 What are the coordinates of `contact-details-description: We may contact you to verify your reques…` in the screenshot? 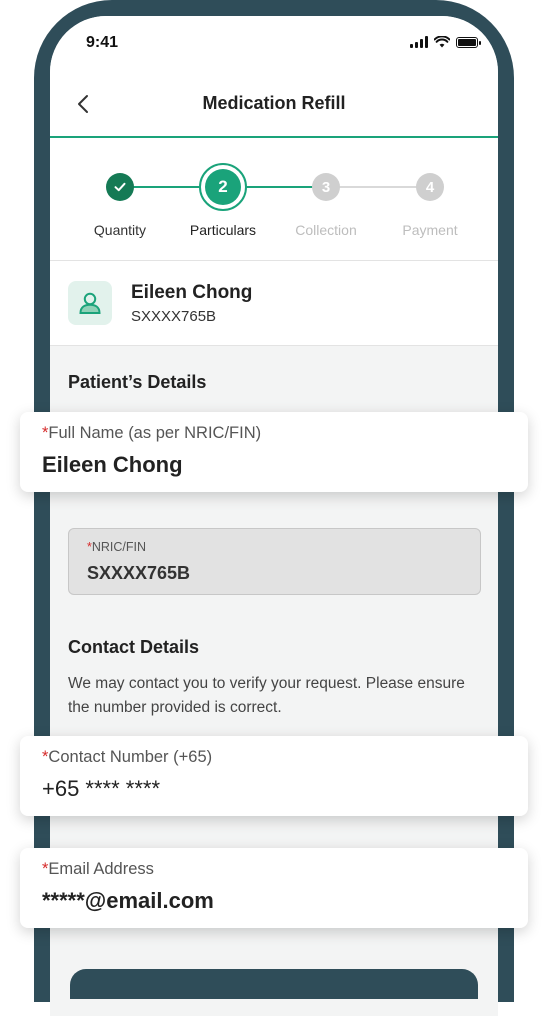 It's located at (266, 695).